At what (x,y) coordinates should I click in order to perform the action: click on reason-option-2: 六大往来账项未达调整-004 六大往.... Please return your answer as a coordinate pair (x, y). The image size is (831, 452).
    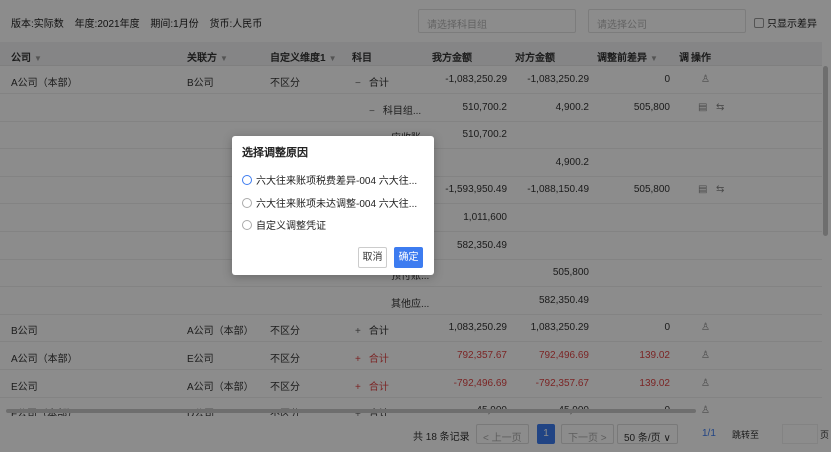
    Looking at the image, I should click on (329, 202).